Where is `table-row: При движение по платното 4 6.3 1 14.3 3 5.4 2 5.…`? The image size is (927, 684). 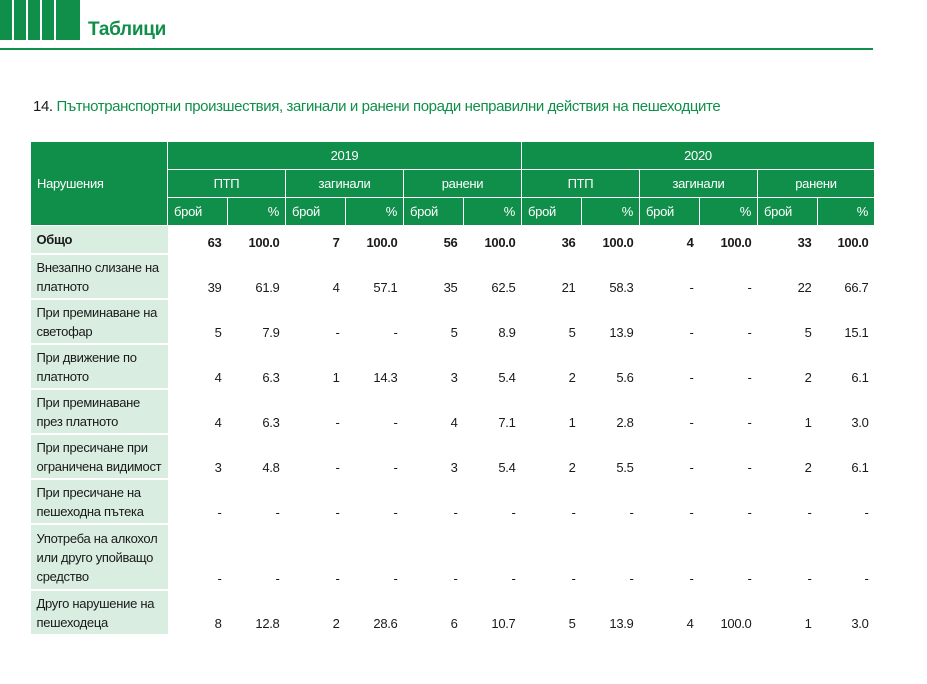
table-row: При движение по платното 4 6.3 1 14.3 3 5.4 2 5.… is located at coordinates (452, 366).